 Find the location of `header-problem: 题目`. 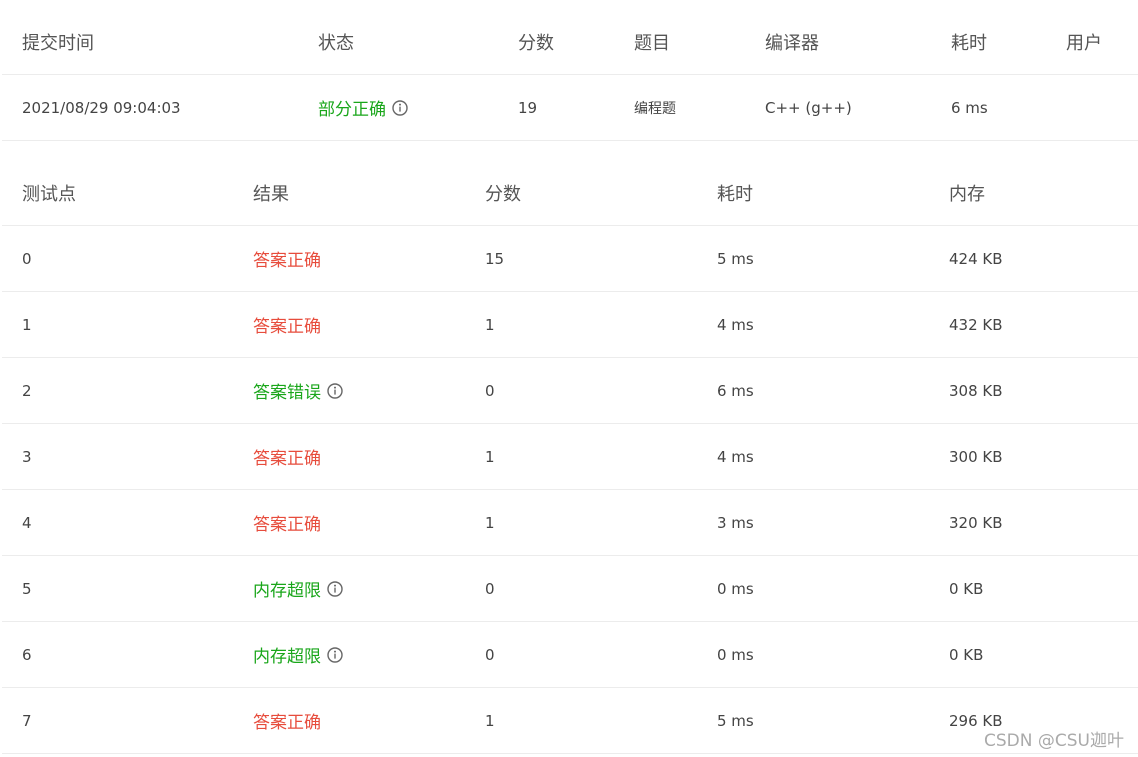

header-problem: 题目 is located at coordinates (652, 43).